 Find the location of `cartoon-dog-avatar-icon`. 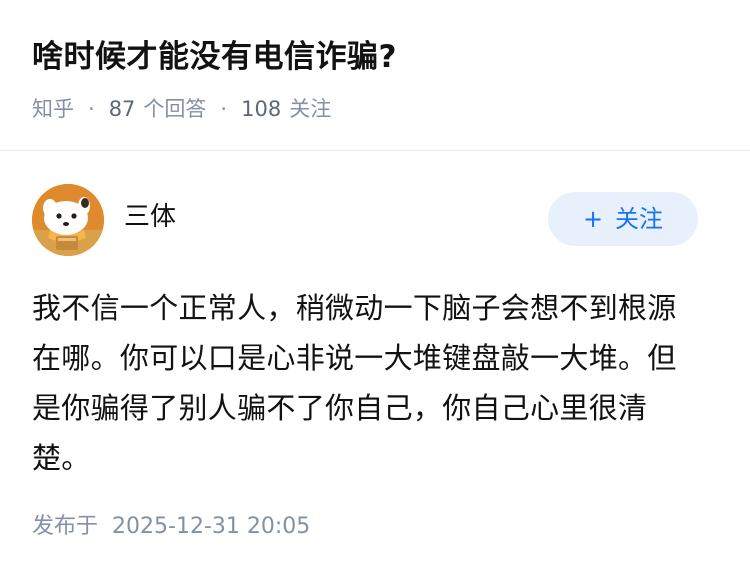

cartoon-dog-avatar-icon is located at coordinates (68, 220).